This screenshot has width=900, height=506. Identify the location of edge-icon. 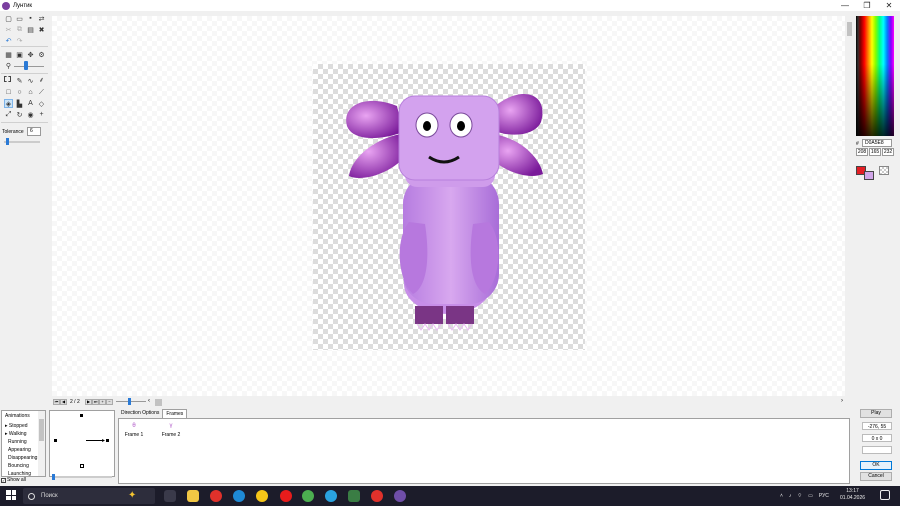
(239, 496).